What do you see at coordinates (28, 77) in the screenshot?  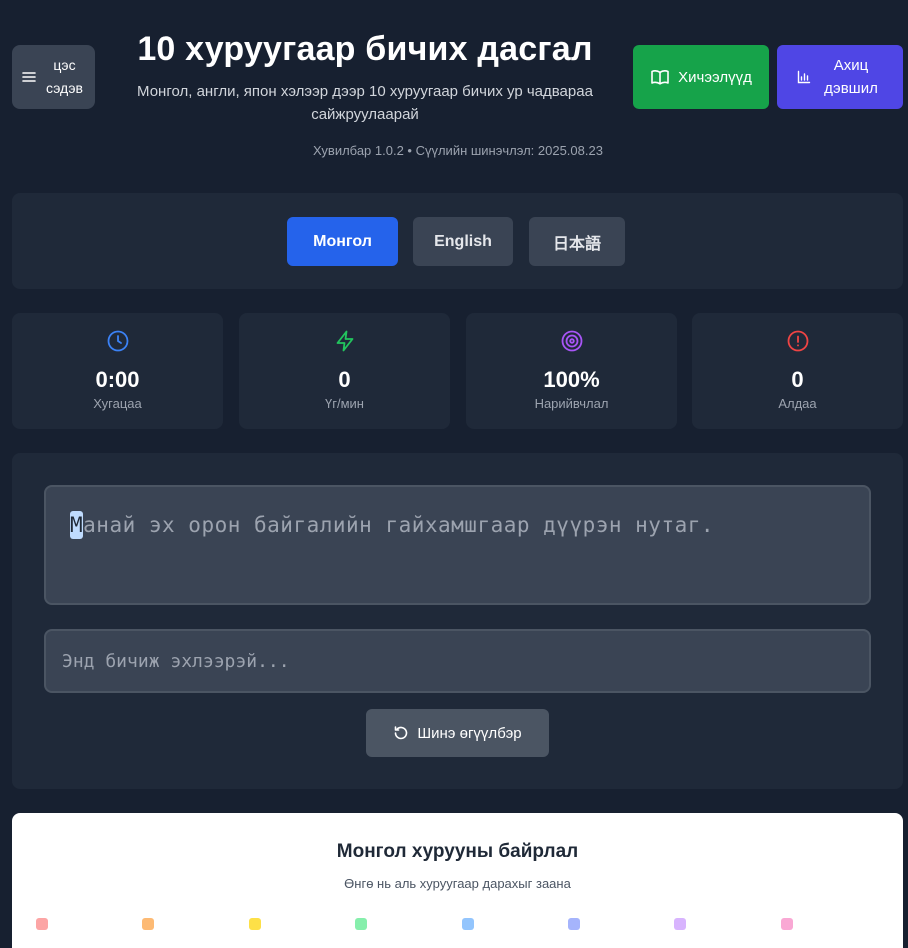 I see `hamburger-icon` at bounding box center [28, 77].